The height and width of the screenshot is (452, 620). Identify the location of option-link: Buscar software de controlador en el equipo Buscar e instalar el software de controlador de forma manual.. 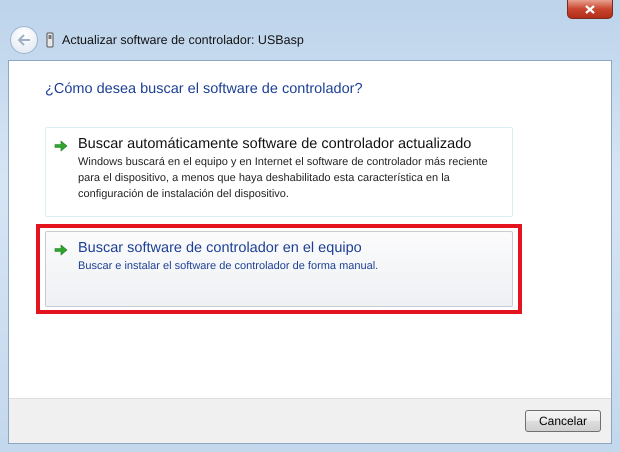
(279, 269).